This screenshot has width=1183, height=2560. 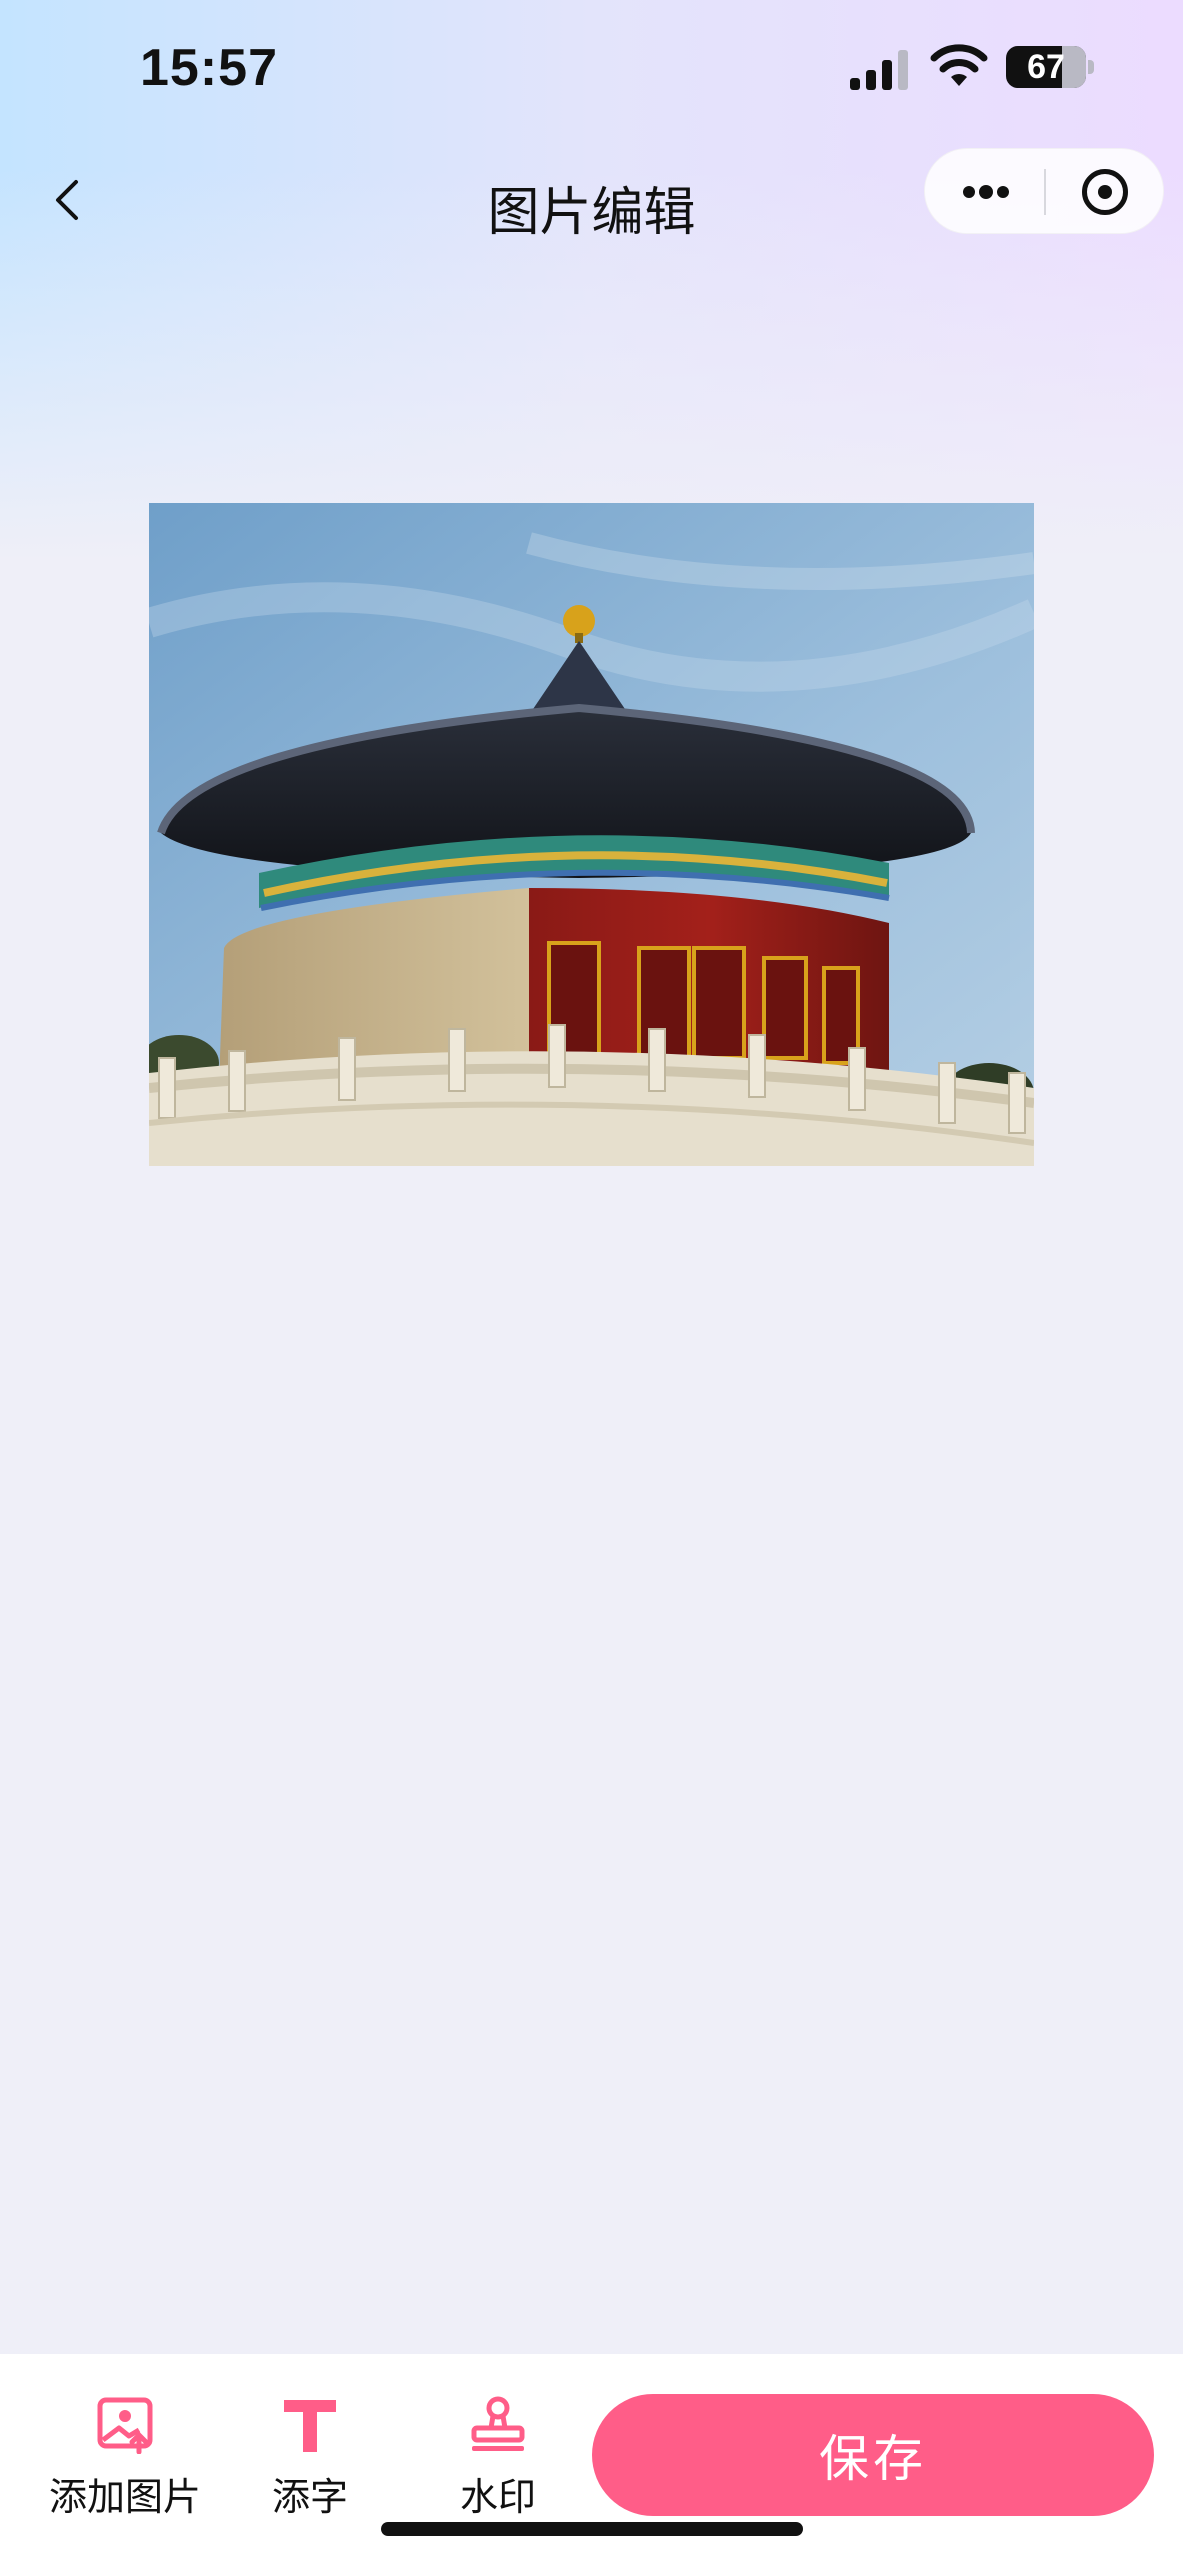 What do you see at coordinates (124, 2497) in the screenshot?
I see `add-image-label: 添加图片` at bounding box center [124, 2497].